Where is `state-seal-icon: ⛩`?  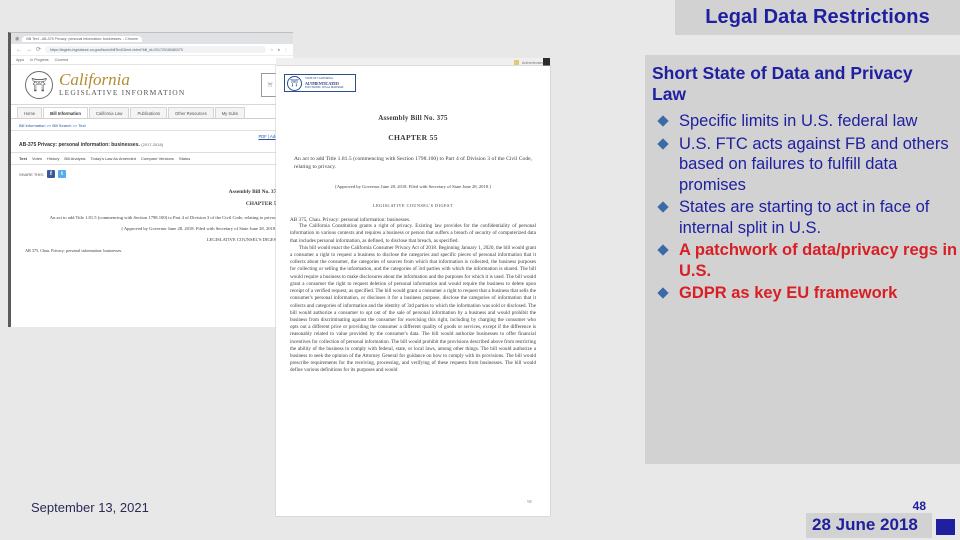 state-seal-icon: ⛩ is located at coordinates (294, 83).